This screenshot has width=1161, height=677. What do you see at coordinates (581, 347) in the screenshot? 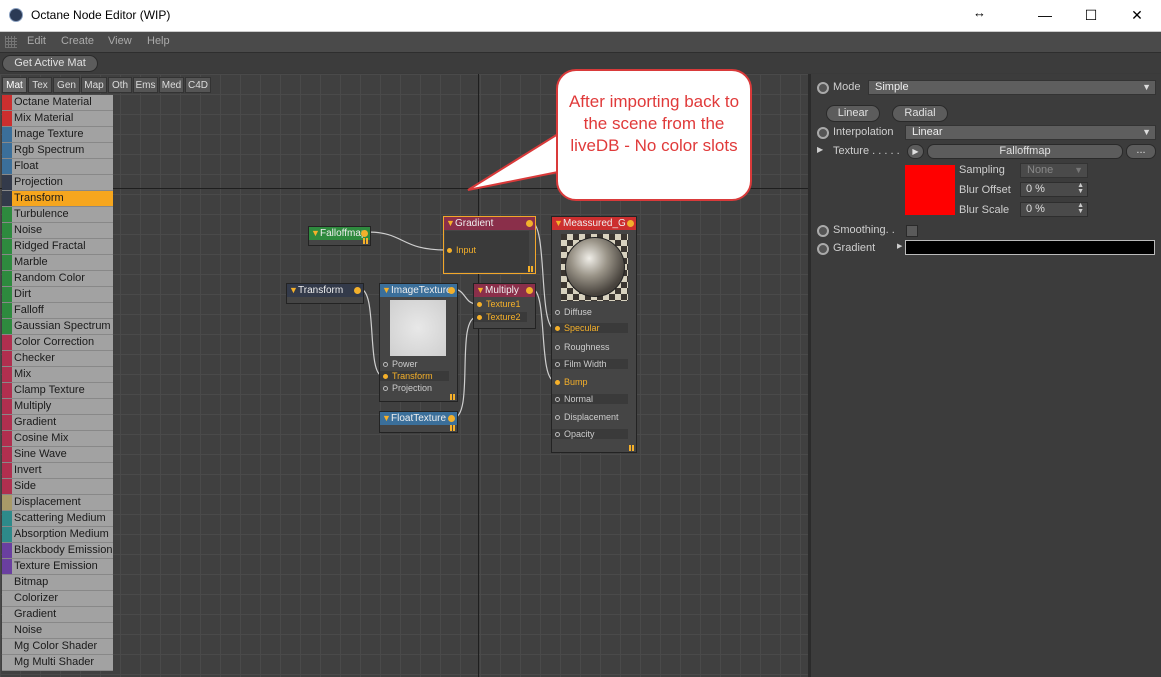
I see `port-roughness: Roughness` at bounding box center [581, 347].